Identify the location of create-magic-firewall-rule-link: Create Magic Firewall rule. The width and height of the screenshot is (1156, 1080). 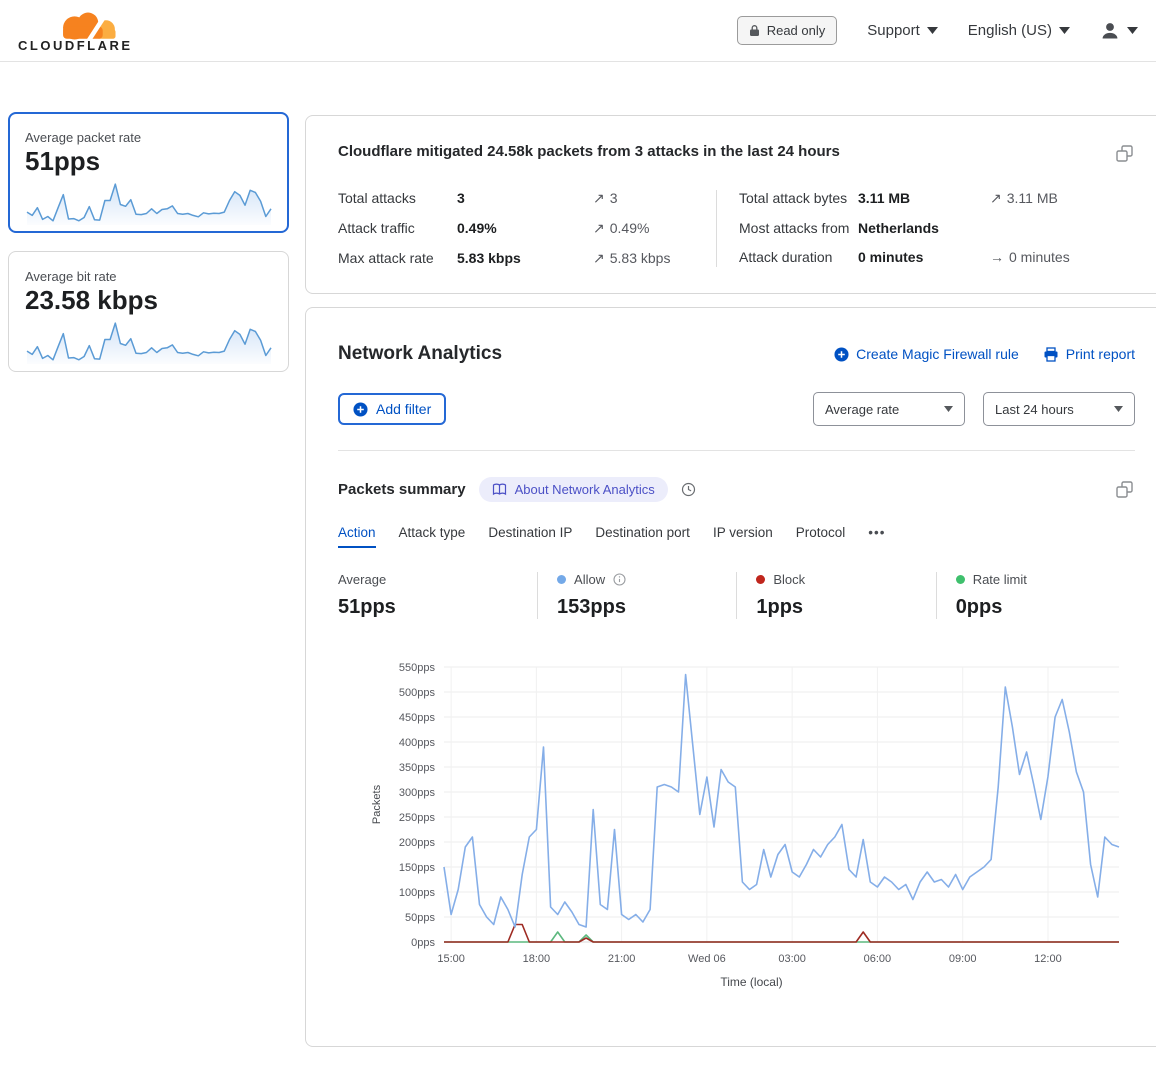
(926, 354).